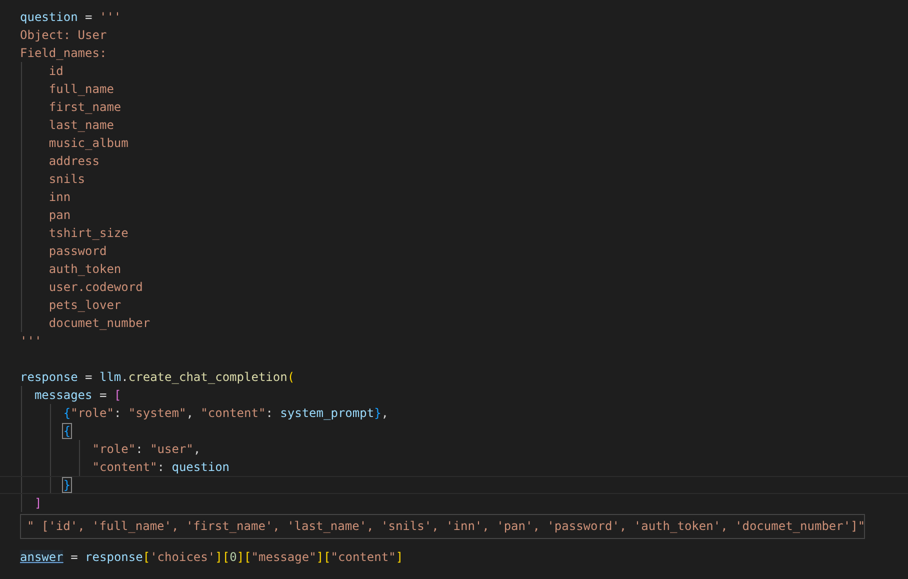 The image size is (908, 579). I want to click on code-line: answer = response['choices'][0]["message"]["content"], so click(212, 557).